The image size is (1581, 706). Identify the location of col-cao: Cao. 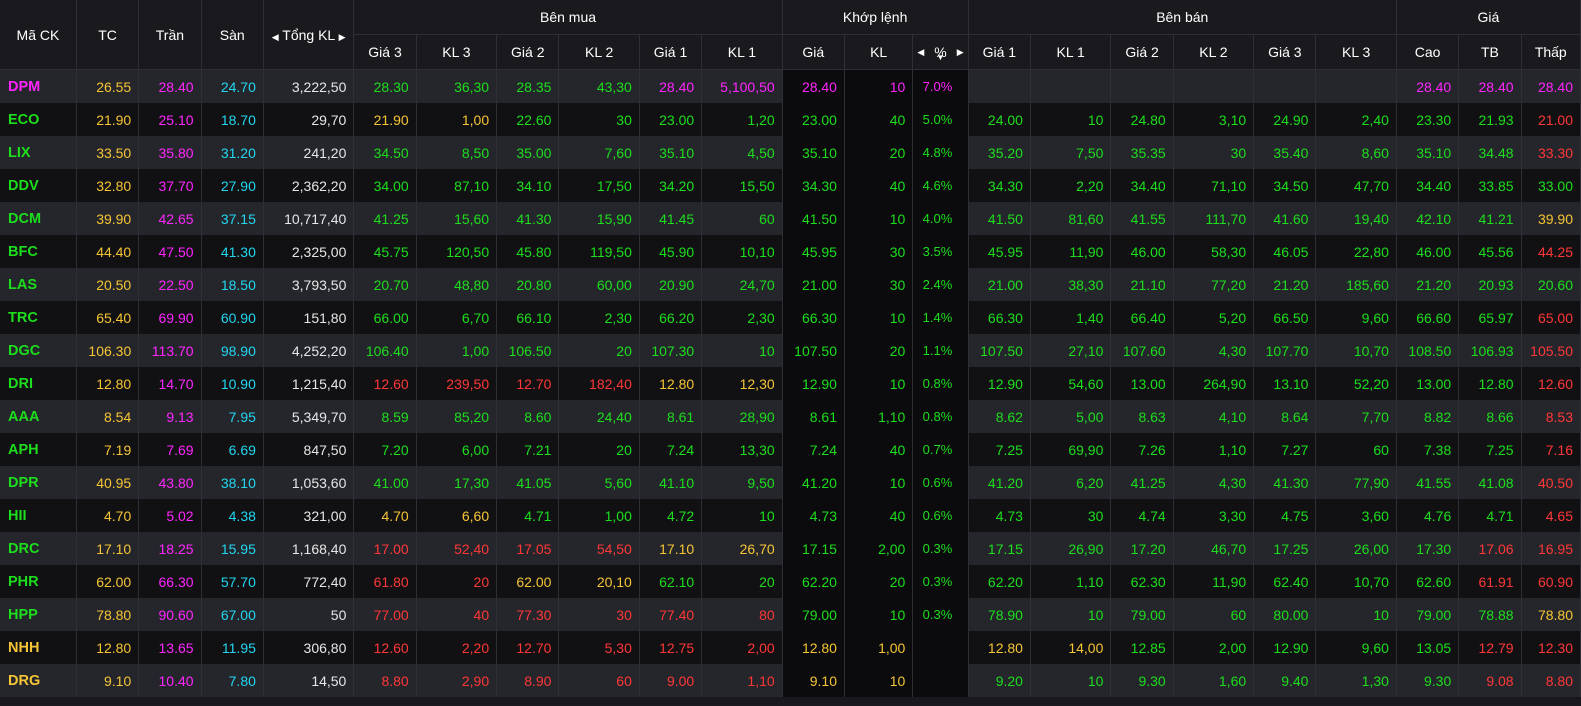
(1428, 52).